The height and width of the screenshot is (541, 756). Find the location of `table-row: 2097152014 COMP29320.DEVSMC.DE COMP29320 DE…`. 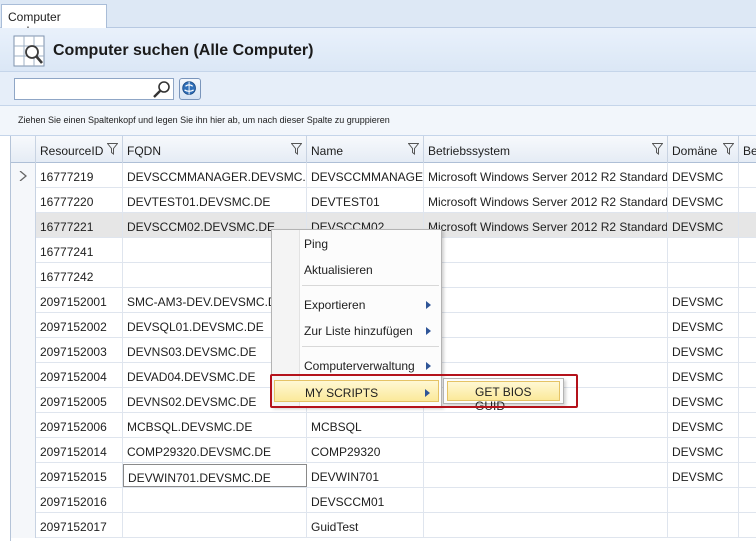

table-row: 2097152014 COMP29320.DEVSMC.DE COMP29320 DE… is located at coordinates (383, 450).